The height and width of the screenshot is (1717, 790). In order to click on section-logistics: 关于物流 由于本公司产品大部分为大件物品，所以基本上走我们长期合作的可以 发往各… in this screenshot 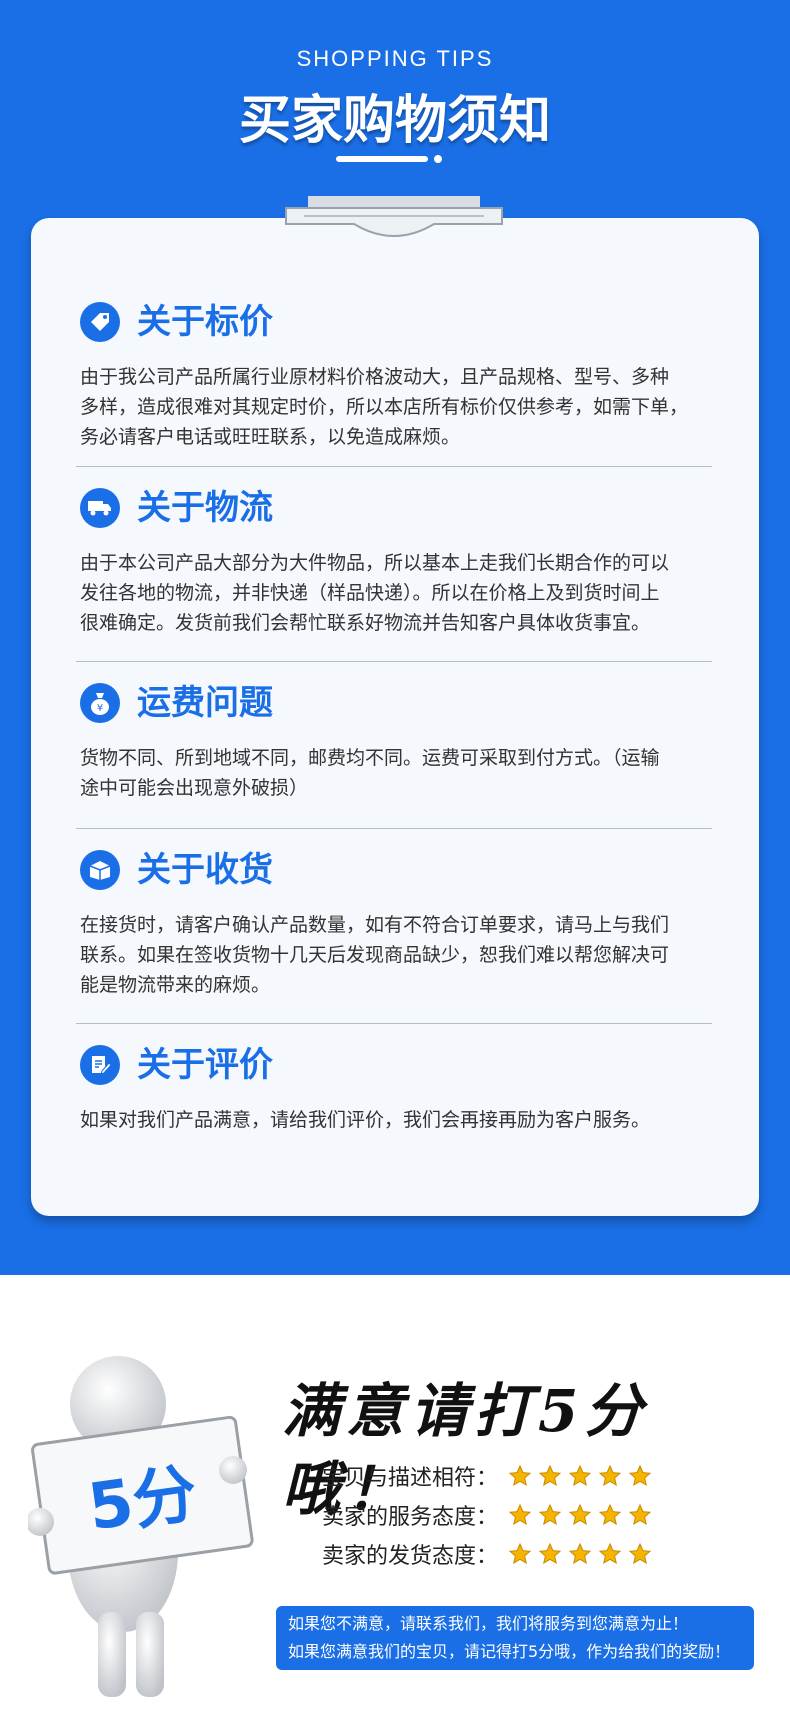, I will do `click(400, 561)`.